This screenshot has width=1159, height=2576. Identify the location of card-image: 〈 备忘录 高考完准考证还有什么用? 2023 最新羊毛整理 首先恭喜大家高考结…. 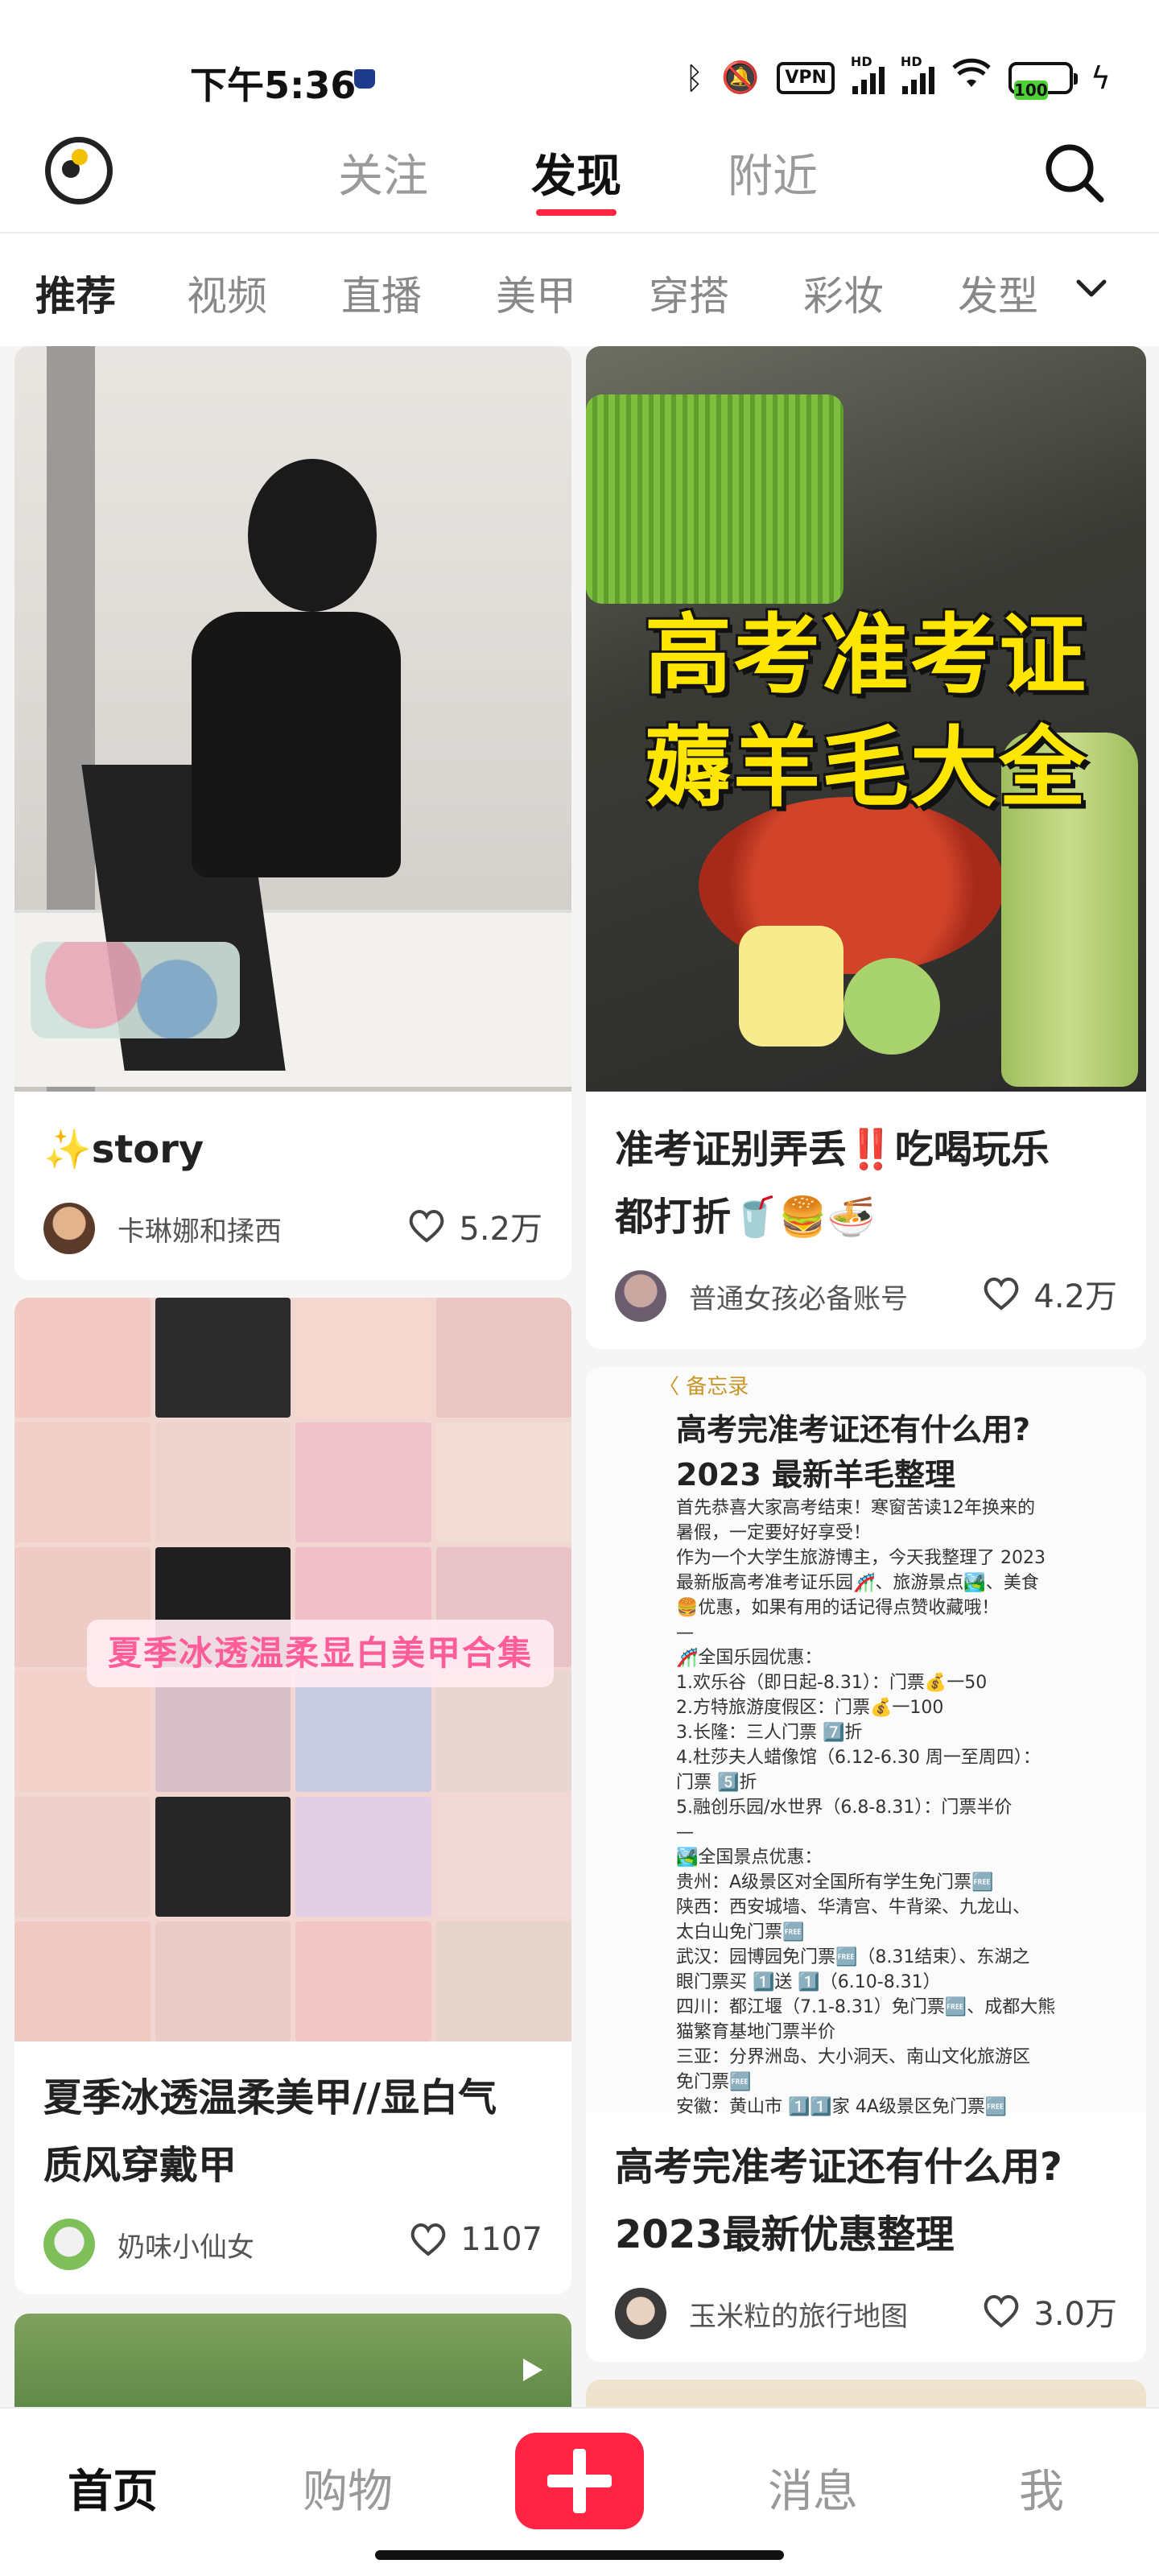
(866, 1742).